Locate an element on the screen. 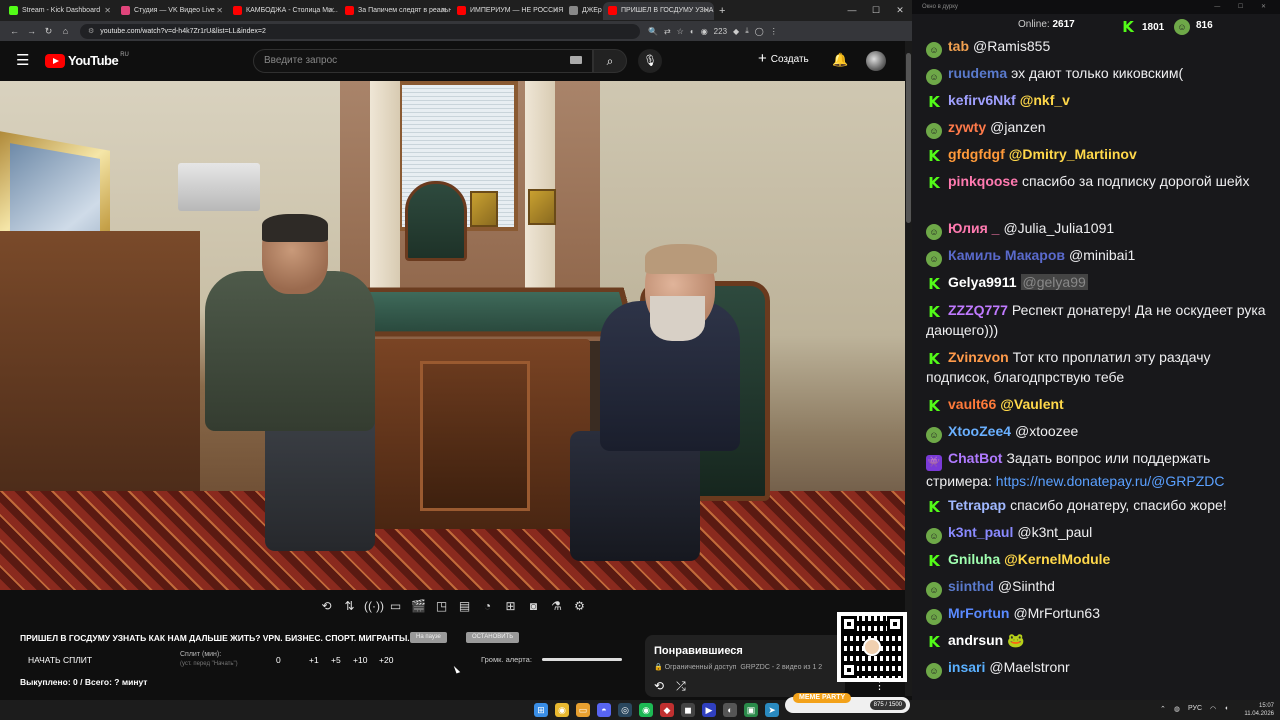 This screenshot has width=1280, height=720. new-tab-button: + is located at coordinates (722, 11).